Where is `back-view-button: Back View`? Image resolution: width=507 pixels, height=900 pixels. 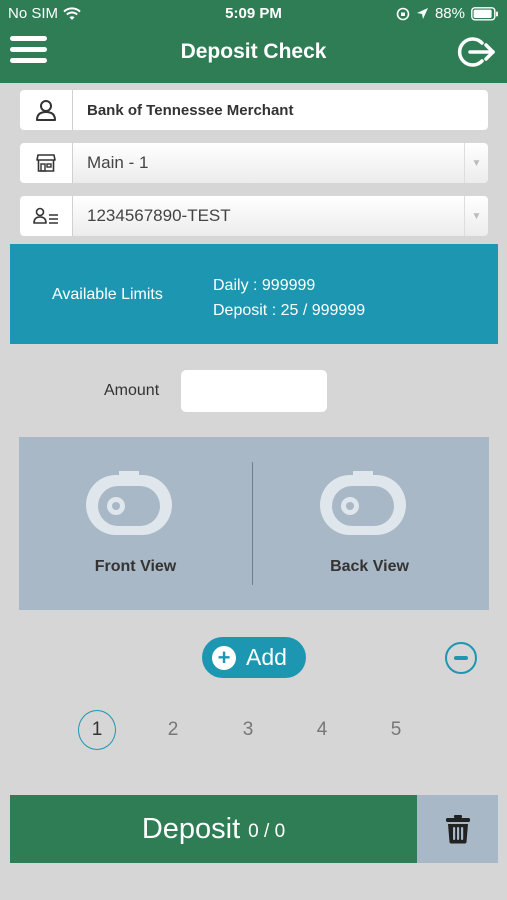
back-view-button: Back View is located at coordinates (369, 523).